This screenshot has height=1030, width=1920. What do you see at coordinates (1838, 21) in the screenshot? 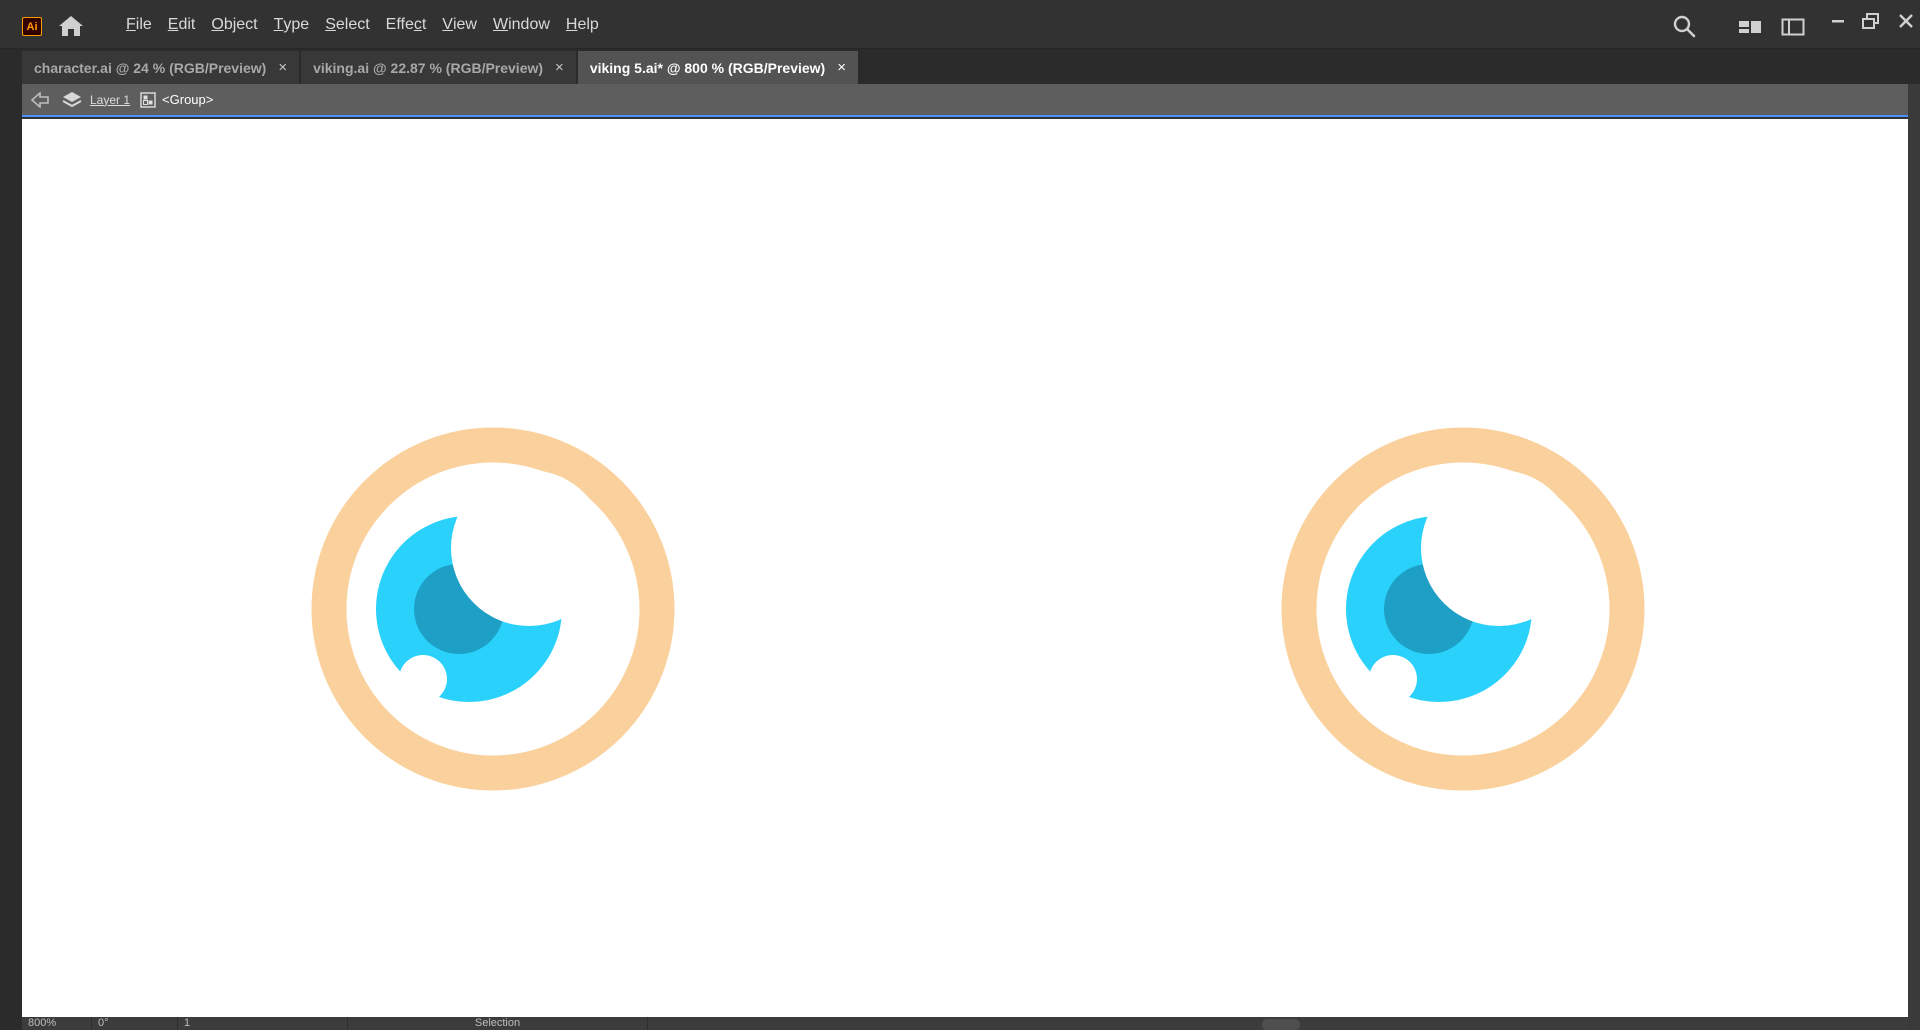
I see `minimize-icon` at bounding box center [1838, 21].